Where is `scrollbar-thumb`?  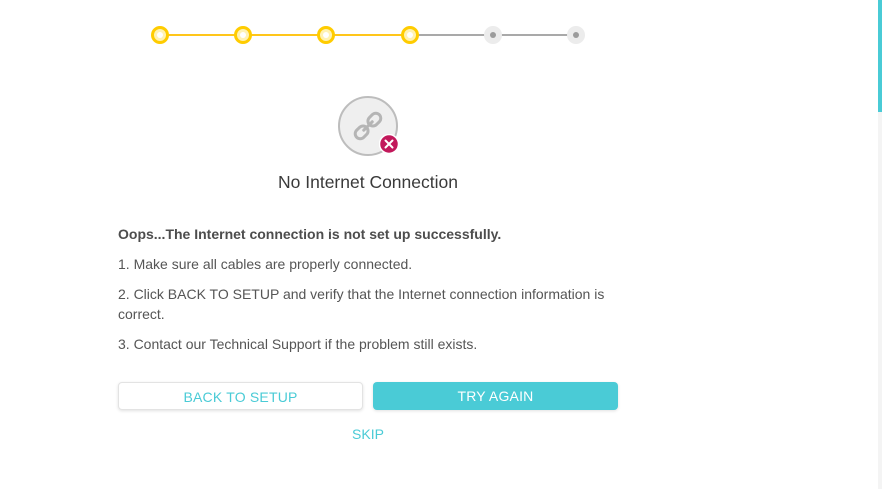
scrollbar-thumb is located at coordinates (880, 56).